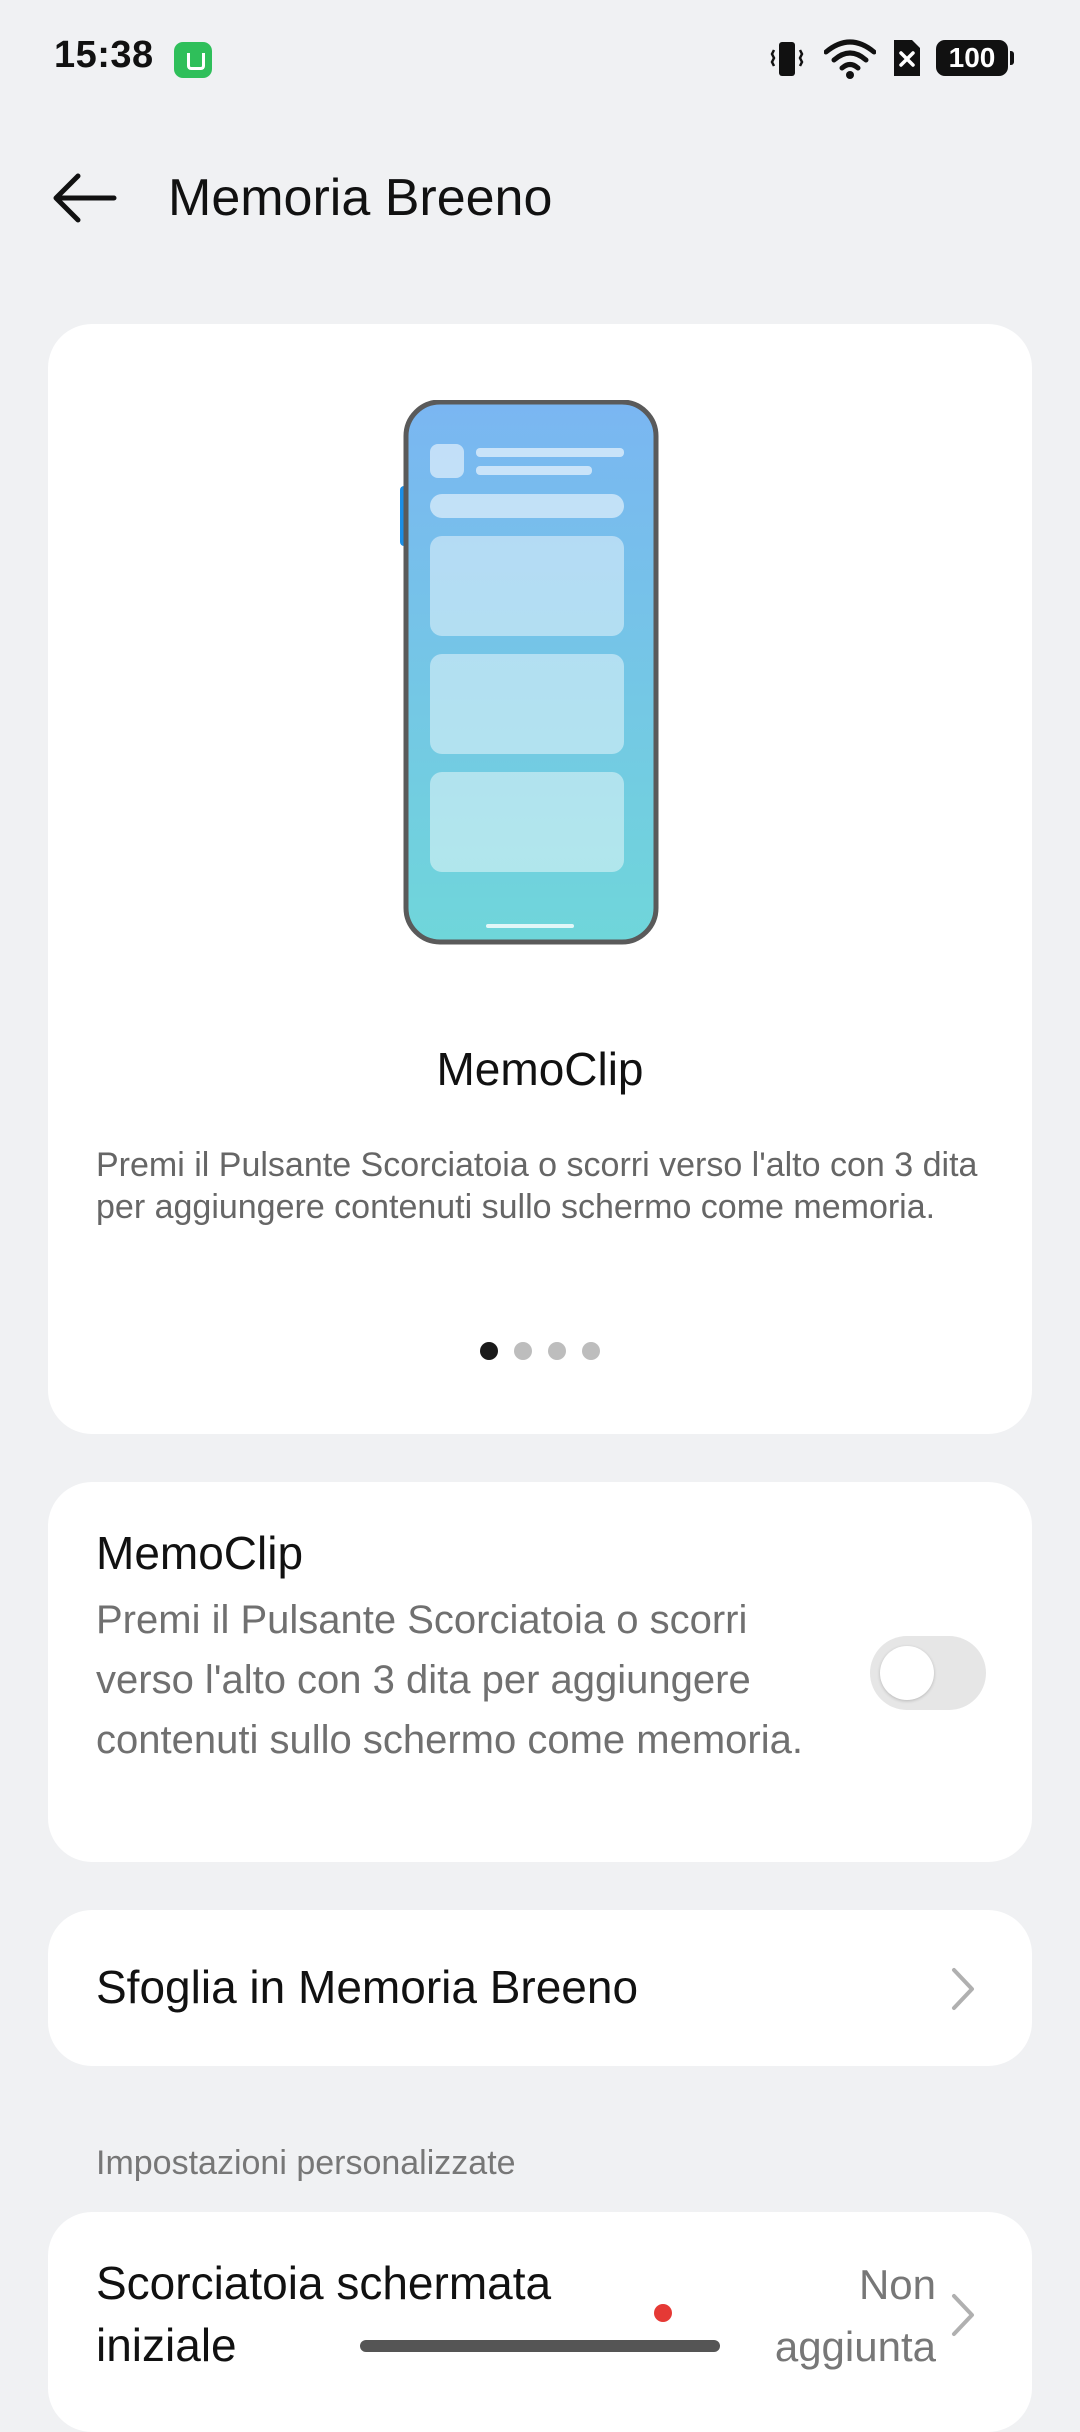 This screenshot has height=2432, width=1080. Describe the element at coordinates (104, 55) in the screenshot. I see `status-time: 15:38` at that location.